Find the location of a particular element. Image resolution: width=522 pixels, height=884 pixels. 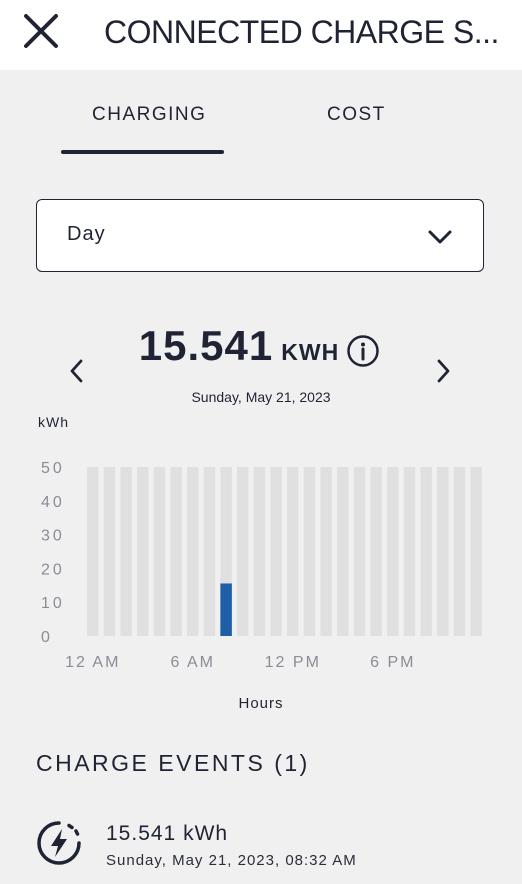

y-tick-label: 40 is located at coordinates (53, 502).